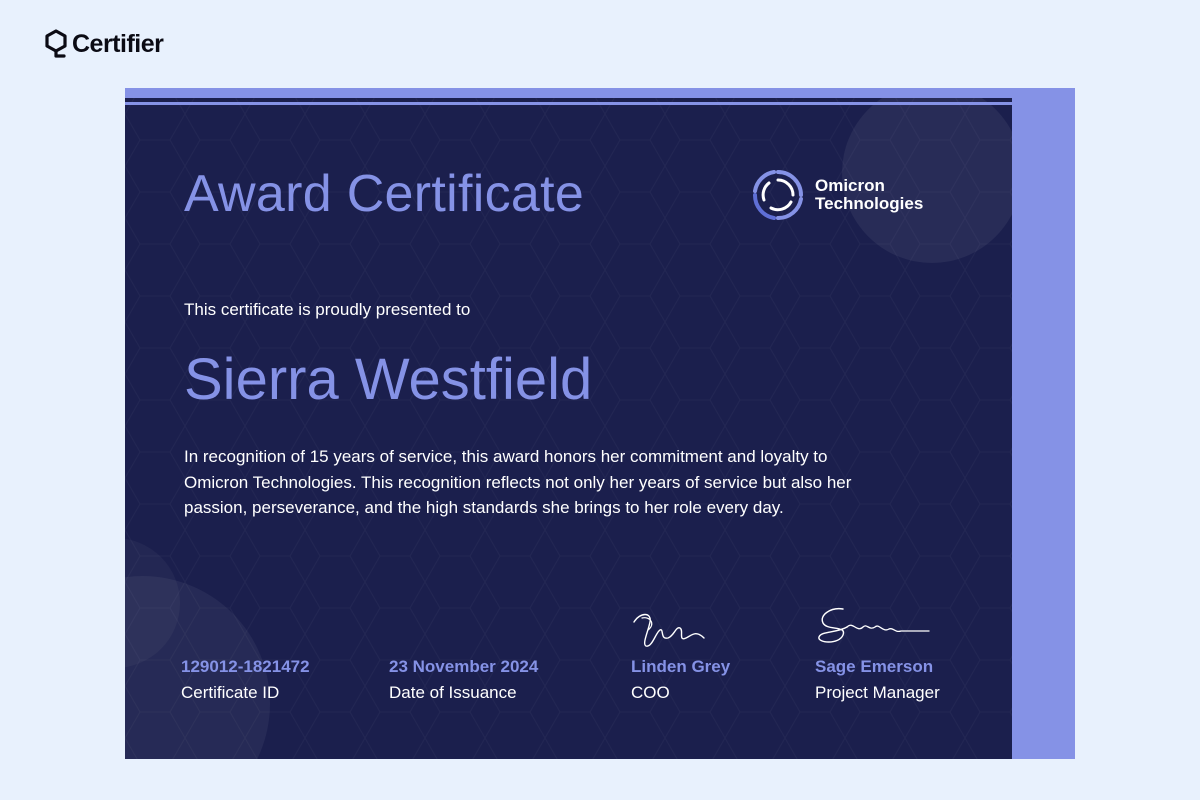 The width and height of the screenshot is (1200, 800). Describe the element at coordinates (869, 194) in the screenshot. I see `company-name: Omicron Technologies` at that location.